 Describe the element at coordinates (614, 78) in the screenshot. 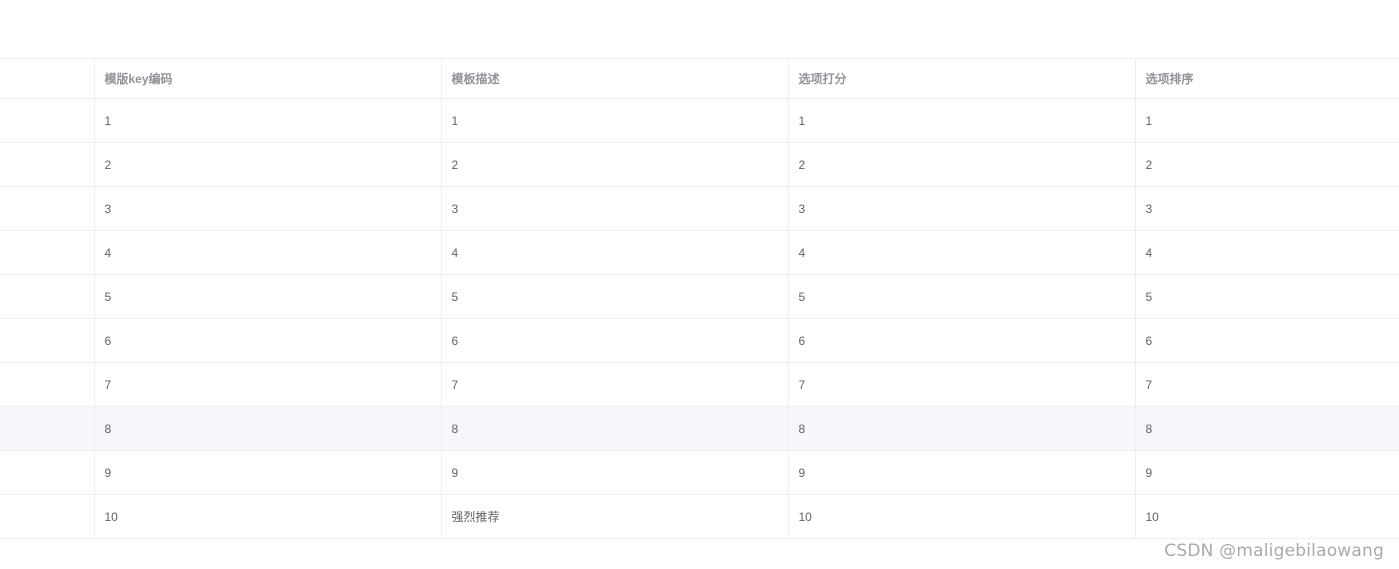

I see `header-cell-template-description: 模板描述` at that location.